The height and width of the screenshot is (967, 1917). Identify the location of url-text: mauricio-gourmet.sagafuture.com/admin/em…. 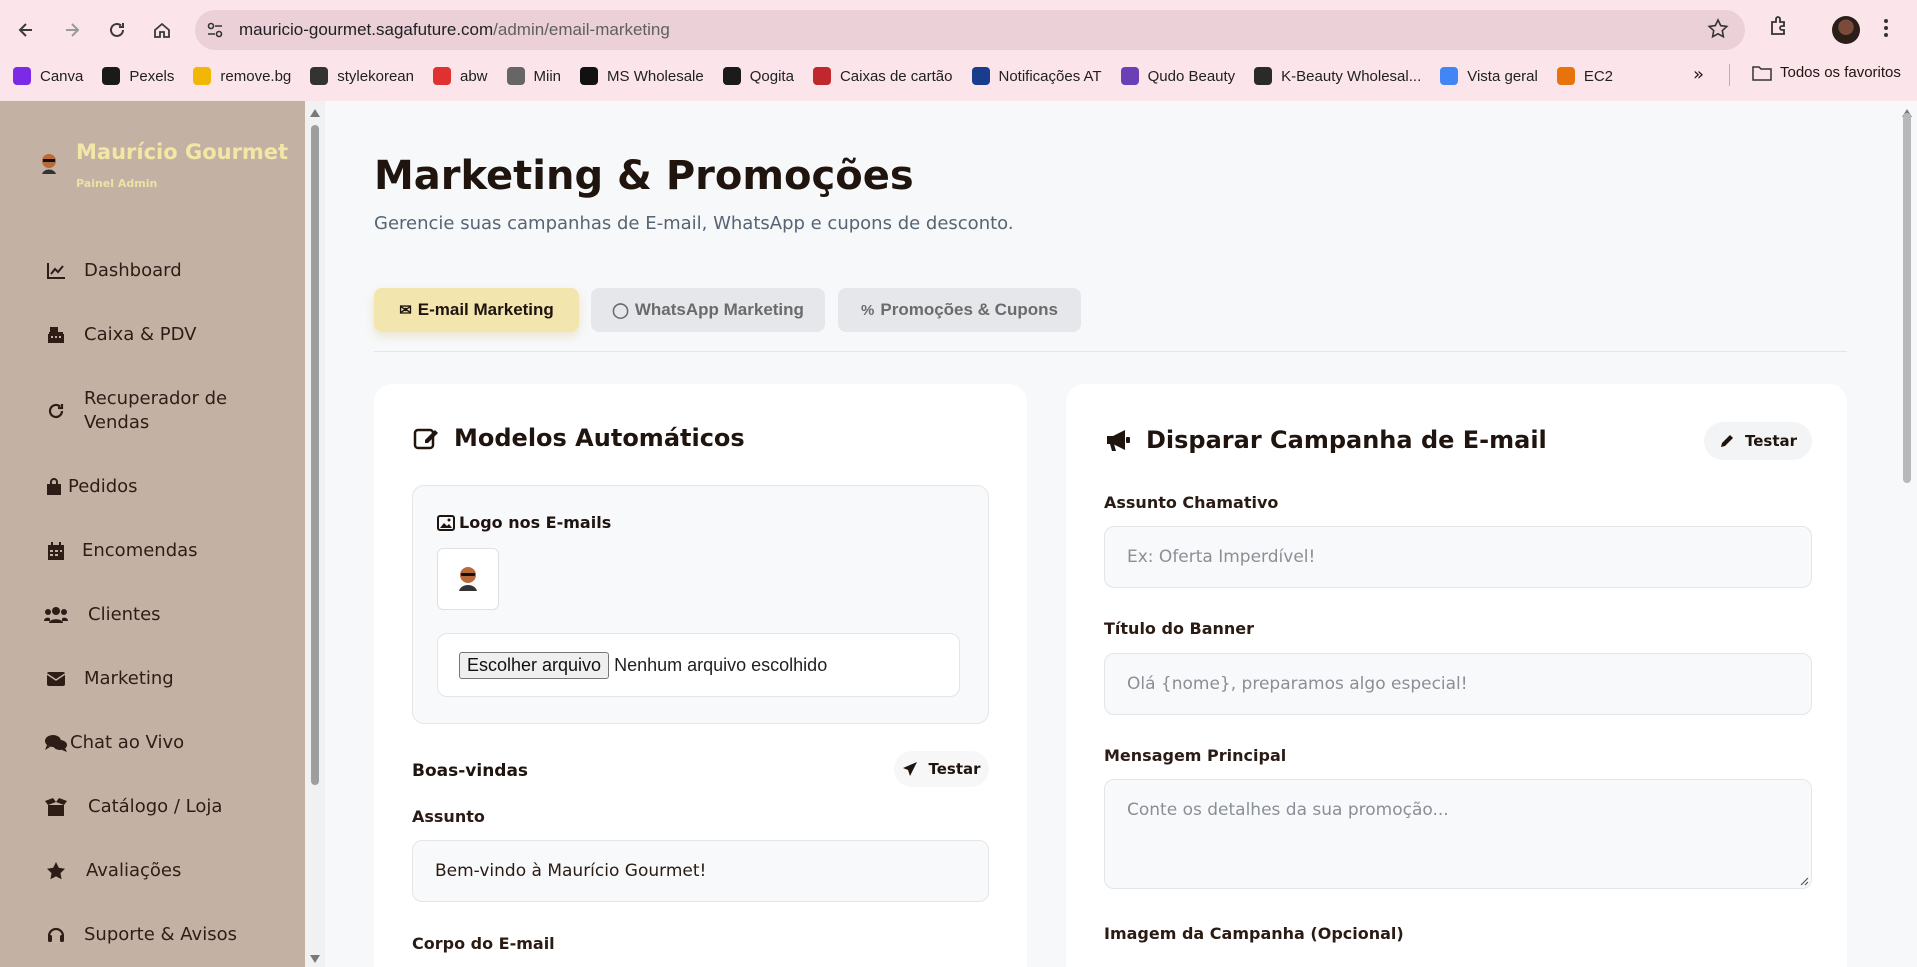
(454, 29).